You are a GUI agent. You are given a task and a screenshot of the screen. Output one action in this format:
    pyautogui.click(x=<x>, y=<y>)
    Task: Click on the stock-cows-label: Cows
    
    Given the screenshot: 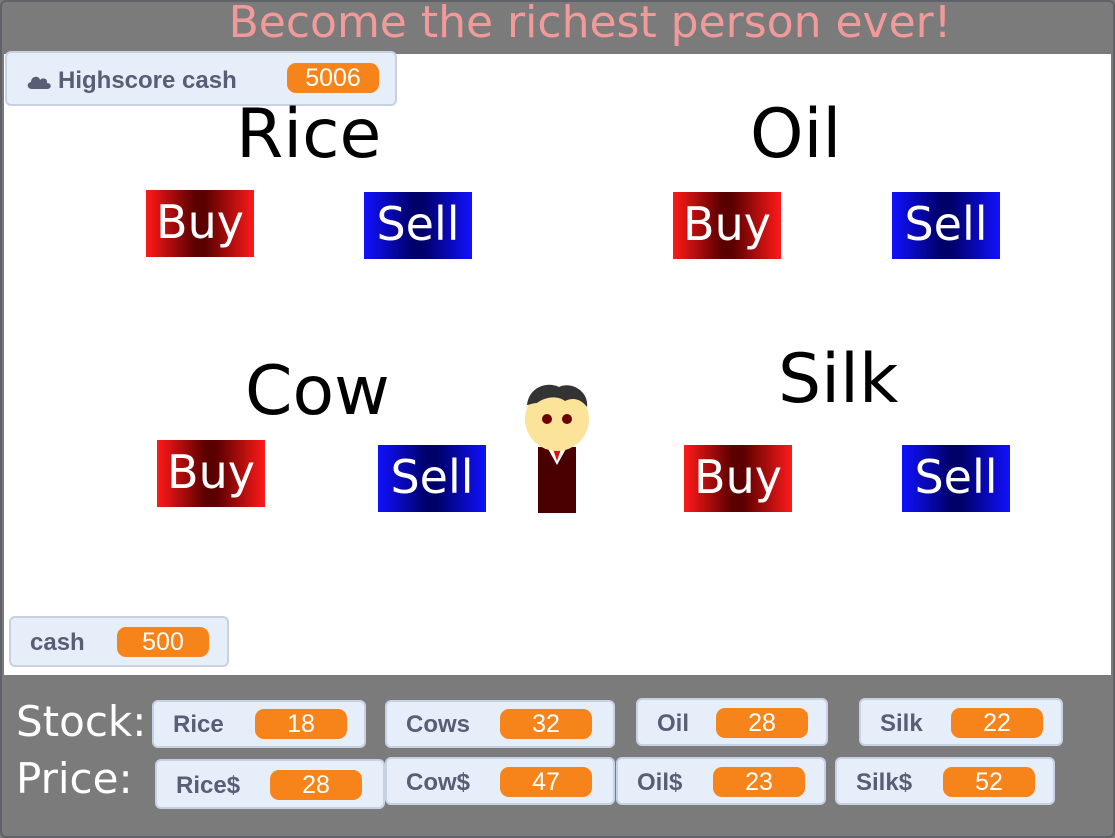 What is the action you would take?
    pyautogui.click(x=438, y=724)
    